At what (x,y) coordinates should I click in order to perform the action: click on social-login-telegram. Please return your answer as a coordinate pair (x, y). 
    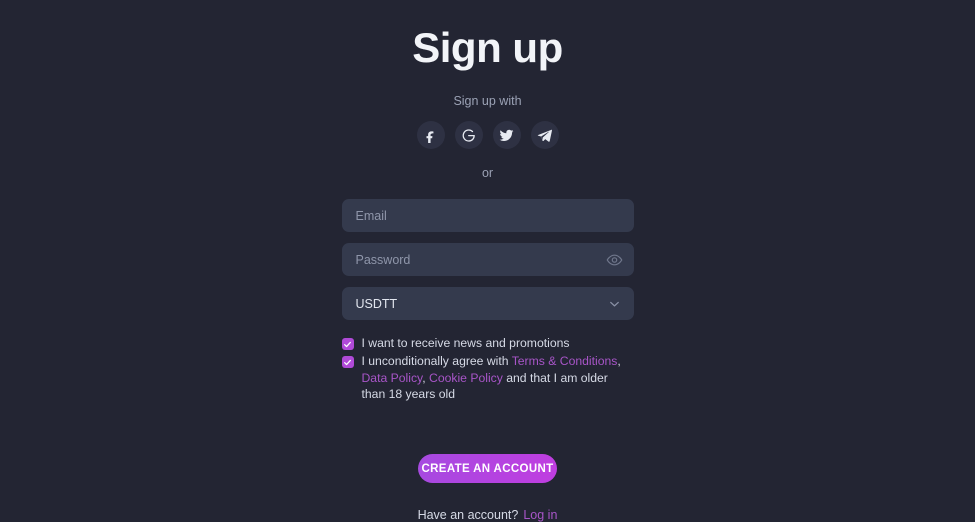
    Looking at the image, I should click on (544, 135).